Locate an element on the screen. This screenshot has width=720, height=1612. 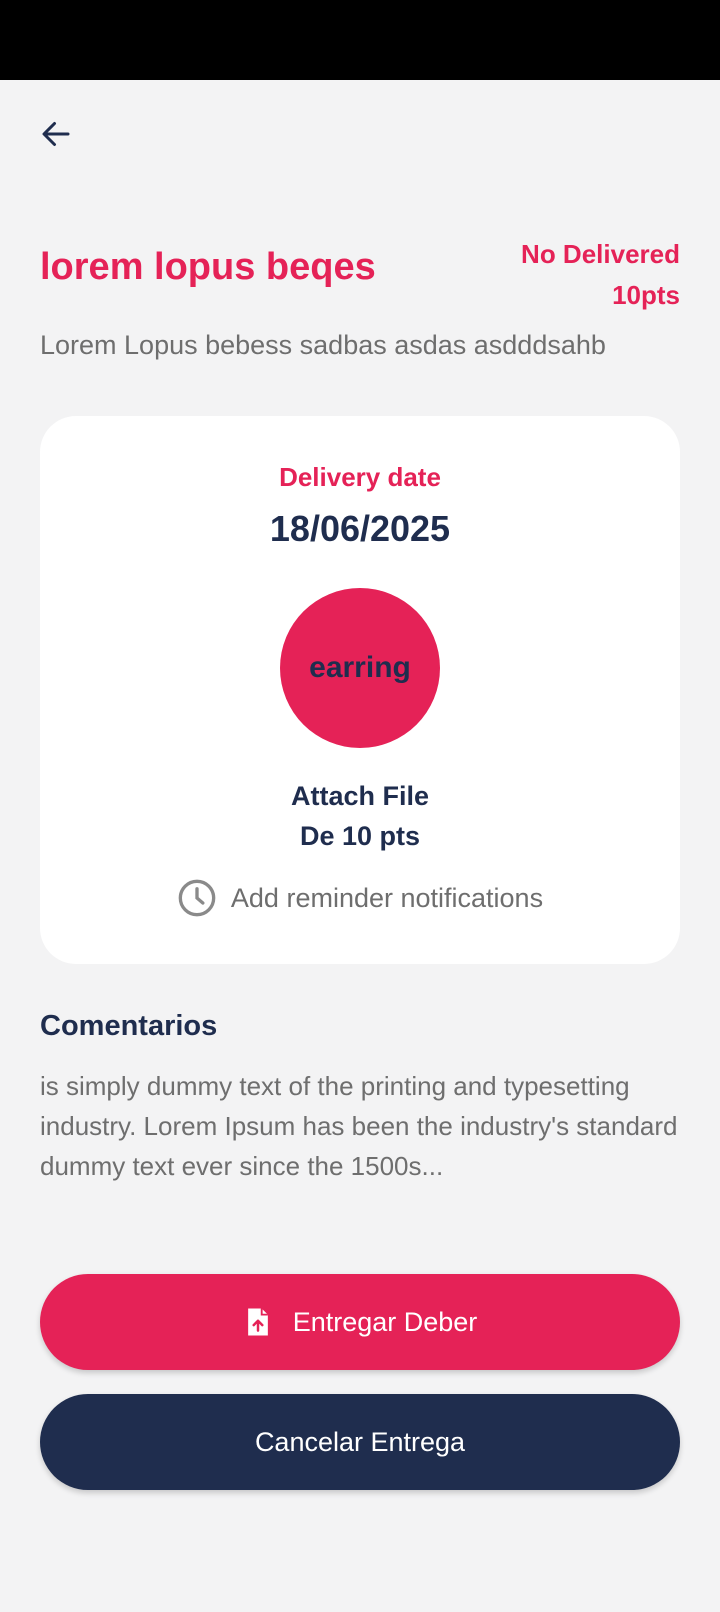
status-circle: earring is located at coordinates (360, 668).